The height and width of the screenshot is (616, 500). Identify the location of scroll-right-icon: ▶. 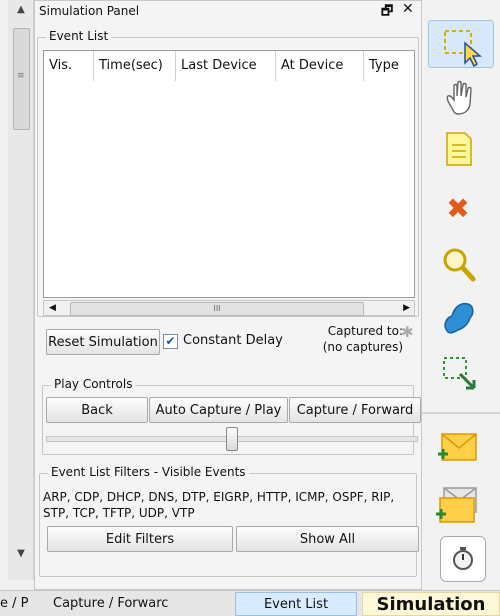
(406, 308).